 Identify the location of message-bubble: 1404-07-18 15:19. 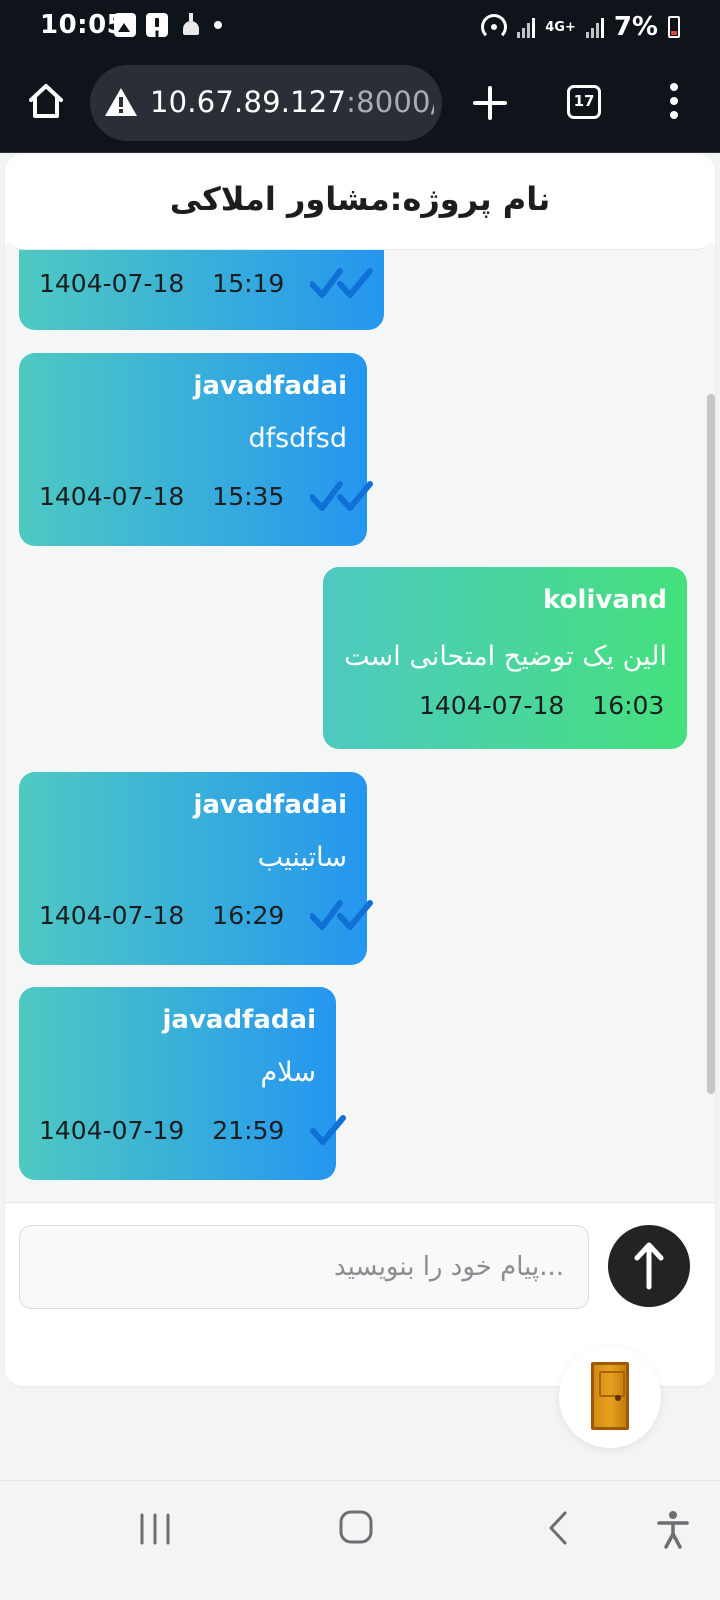
(201, 287).